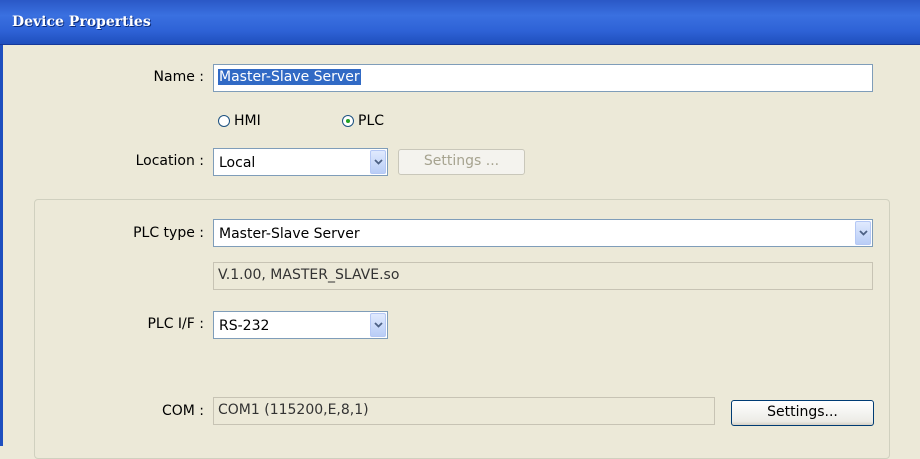 The width and height of the screenshot is (920, 459). I want to click on plc-if-select-value: RS-232, so click(244, 326).